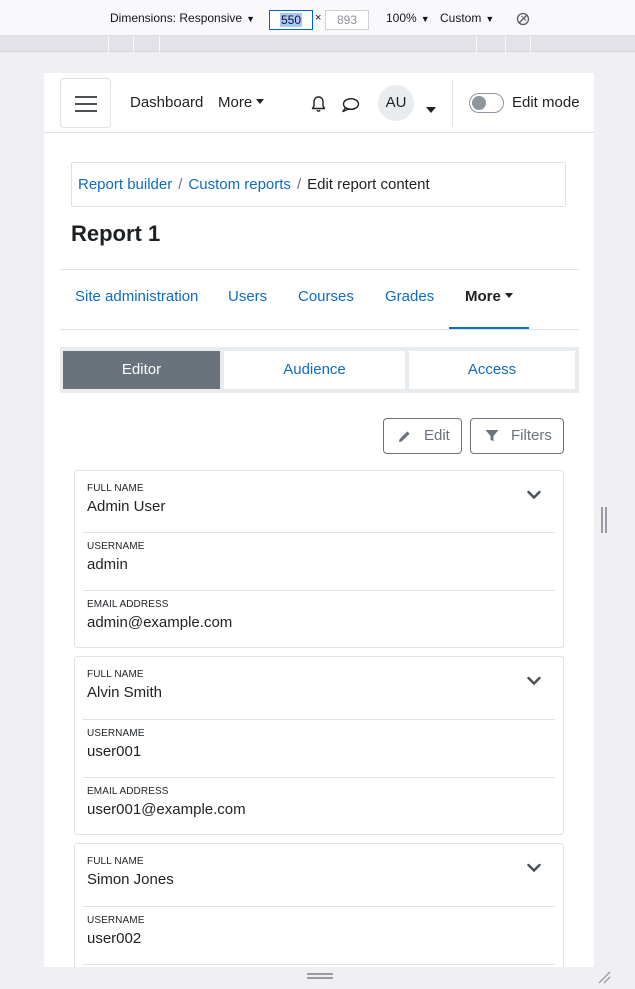 The width and height of the screenshot is (635, 989). Describe the element at coordinates (247, 296) in the screenshot. I see `tab-users: Users` at that location.